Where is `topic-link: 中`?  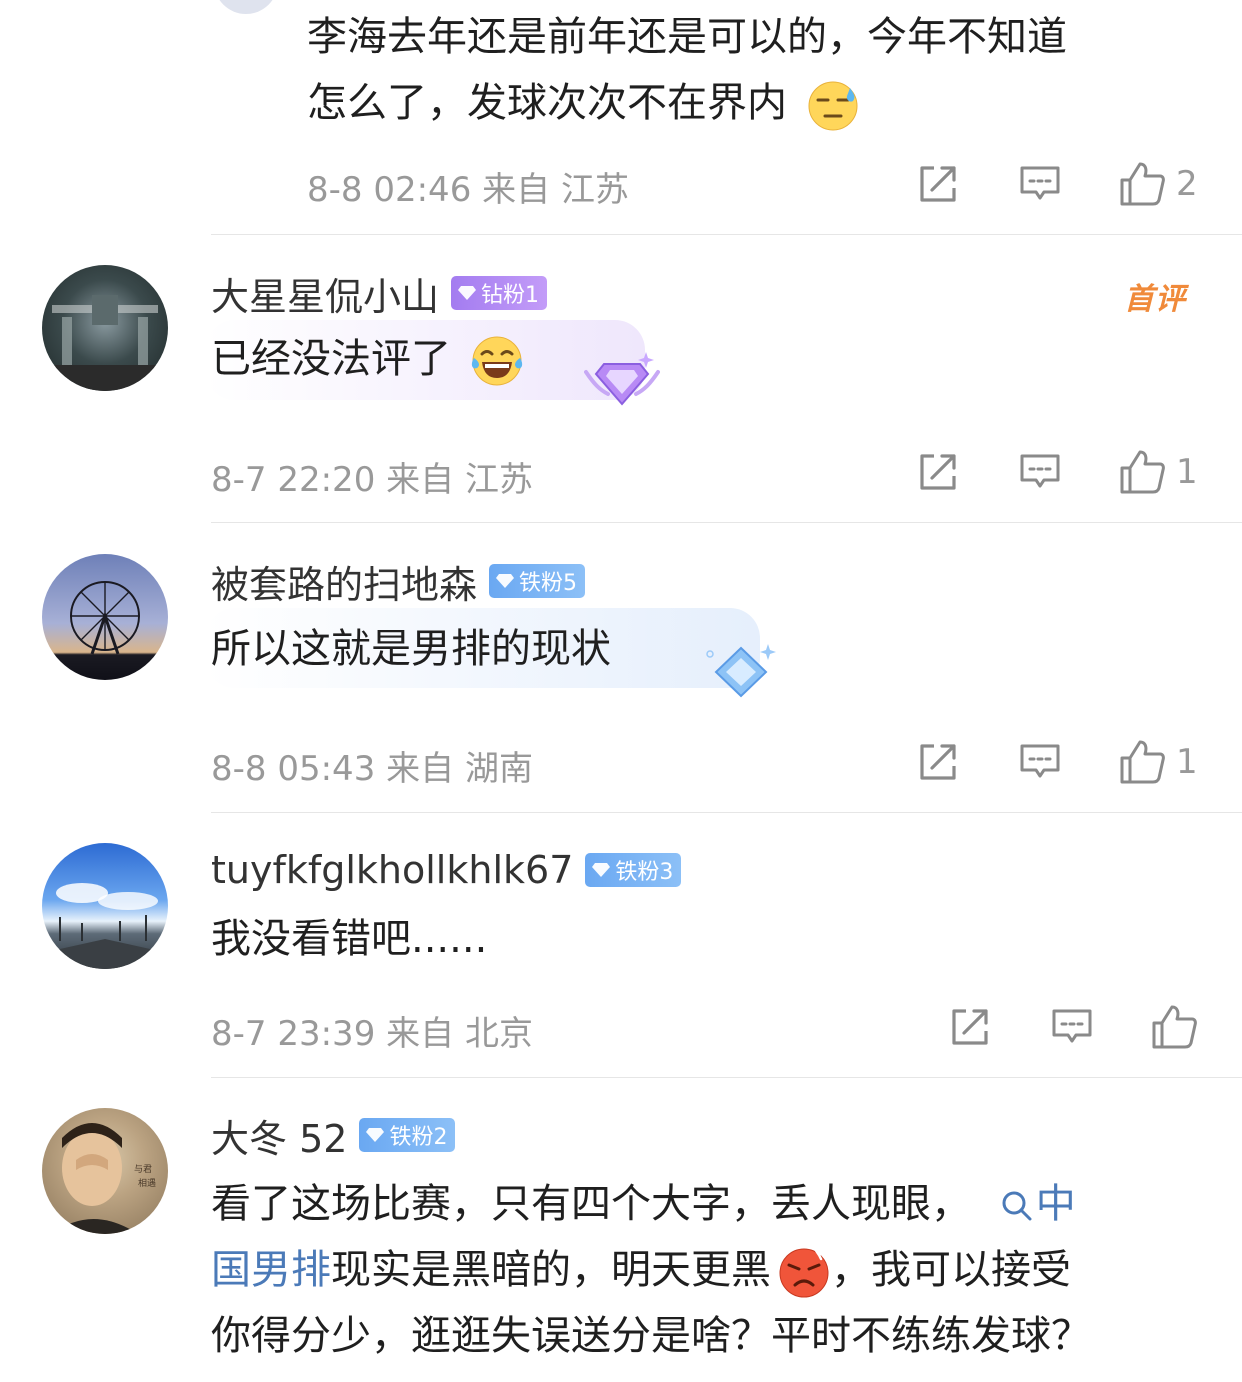 topic-link: 中 is located at coordinates (1030, 1204).